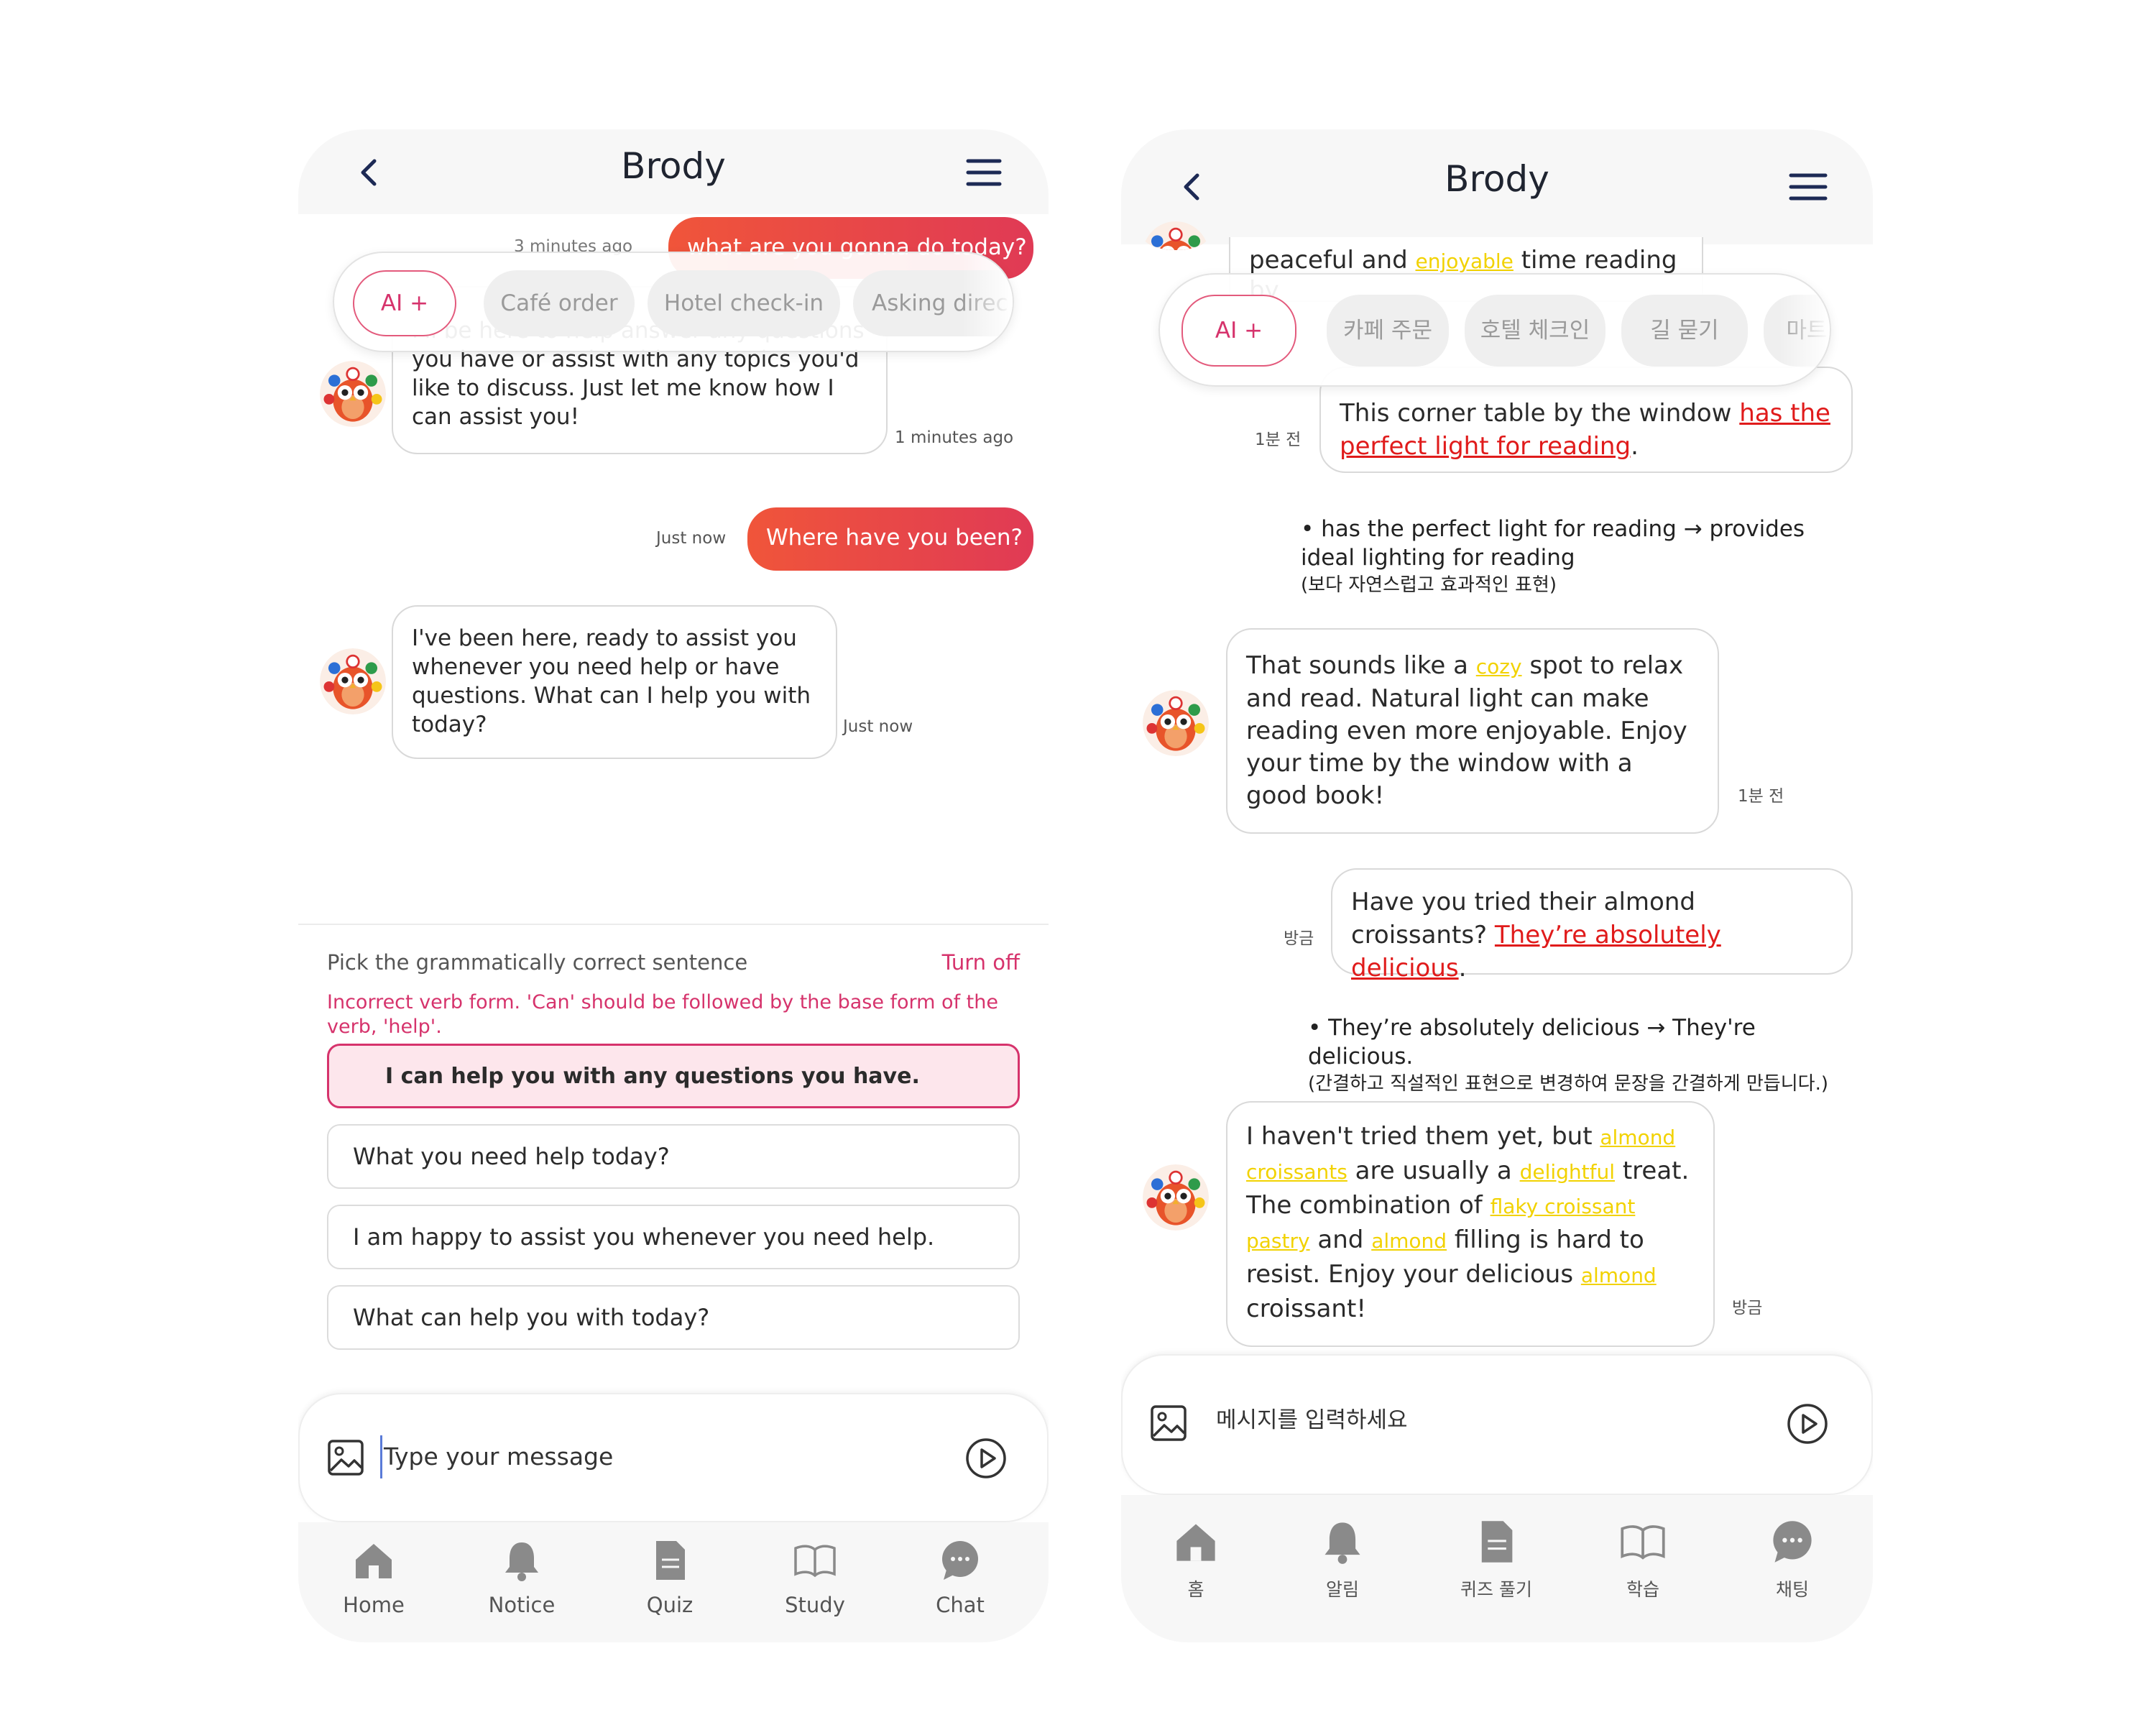 This screenshot has width=2156, height=1725. Describe the element at coordinates (1429, 585) in the screenshot. I see `correction-explanation: (보다 자연스럽고 효과적인 표현)` at that location.